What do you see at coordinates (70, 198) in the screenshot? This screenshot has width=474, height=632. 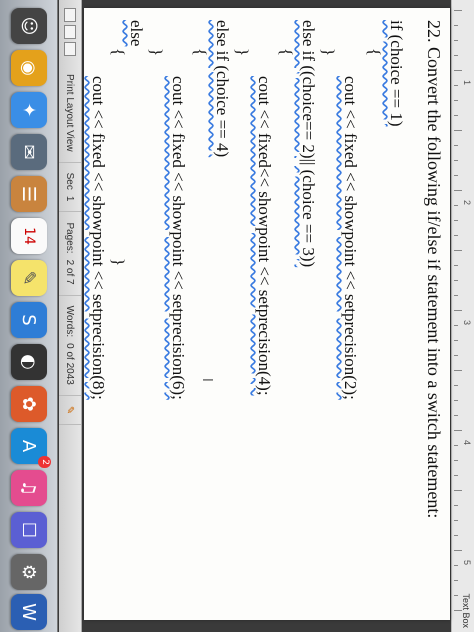 I see `sec-value: 1` at bounding box center [70, 198].